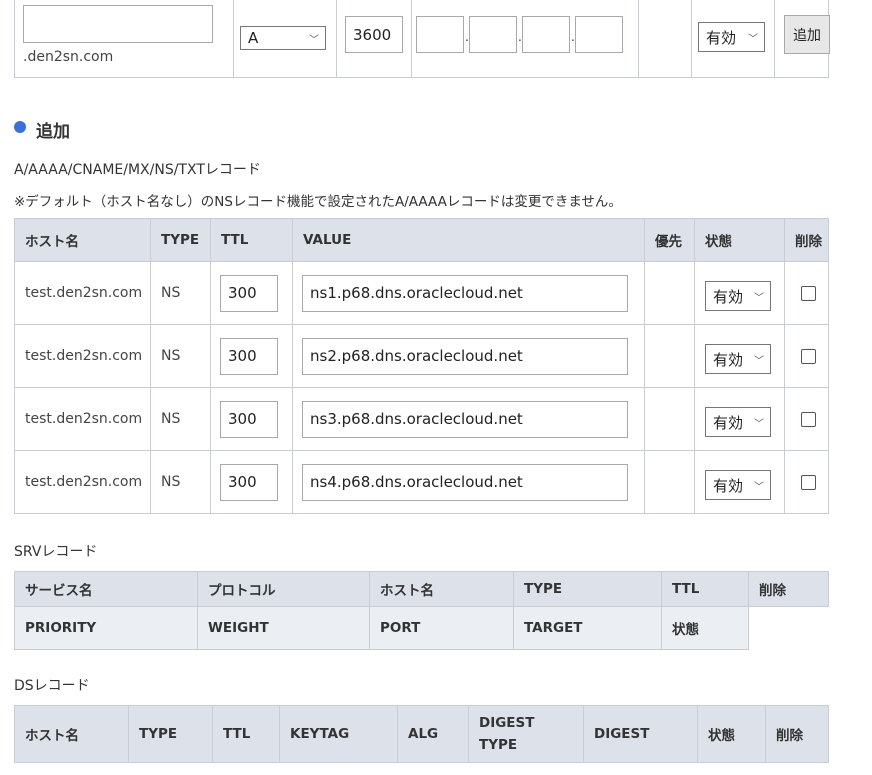  Describe the element at coordinates (283, 589) in the screenshot. I see `srv-header-protocol: プロトコル` at that location.